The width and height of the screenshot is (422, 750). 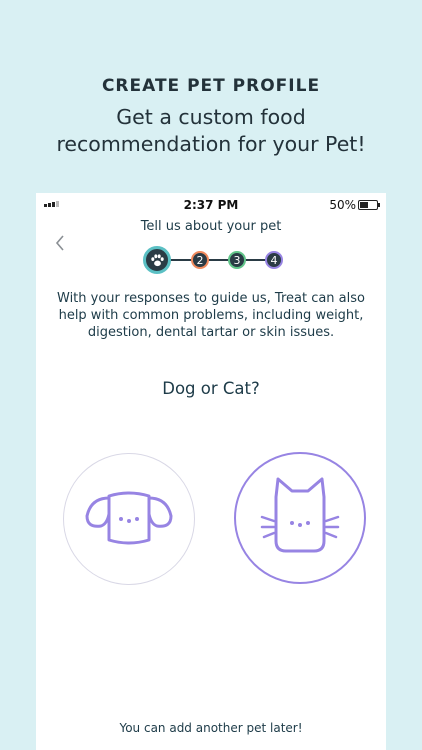 I want to click on dog-option-button, so click(x=129, y=519).